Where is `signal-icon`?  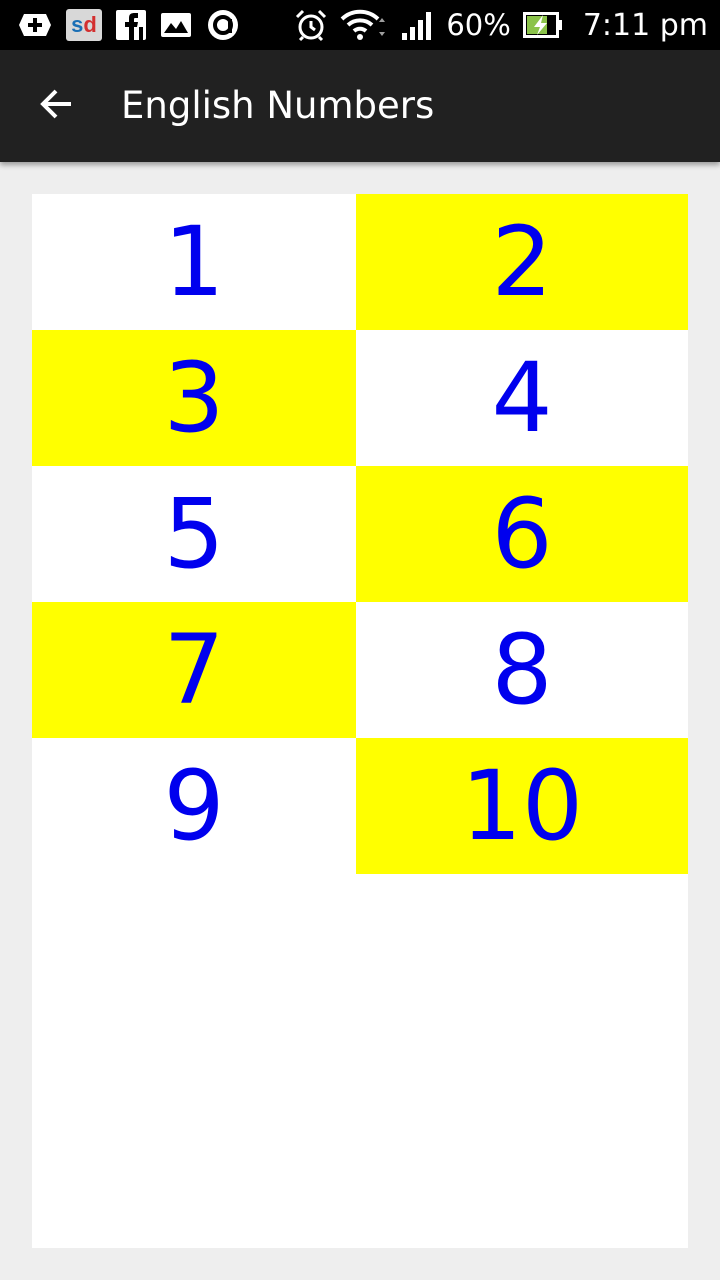 signal-icon is located at coordinates (417, 25).